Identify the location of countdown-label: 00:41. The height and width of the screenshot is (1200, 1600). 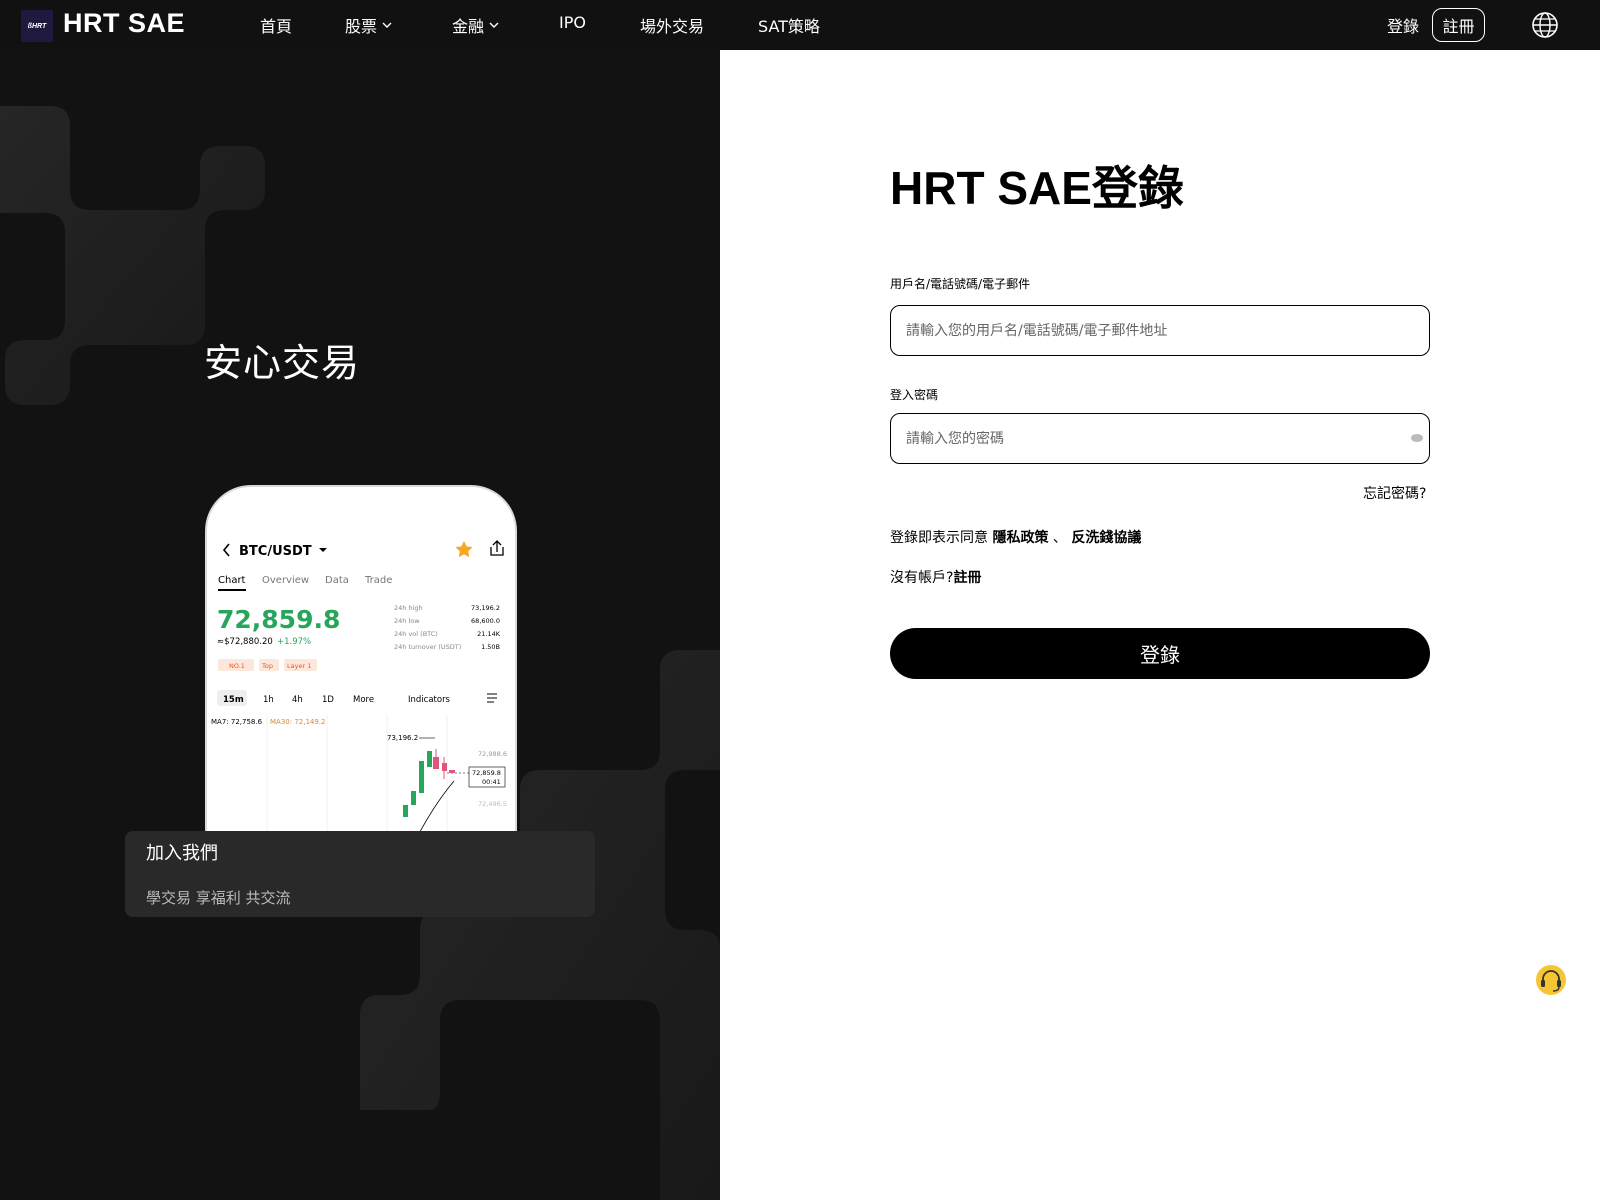
(491, 782).